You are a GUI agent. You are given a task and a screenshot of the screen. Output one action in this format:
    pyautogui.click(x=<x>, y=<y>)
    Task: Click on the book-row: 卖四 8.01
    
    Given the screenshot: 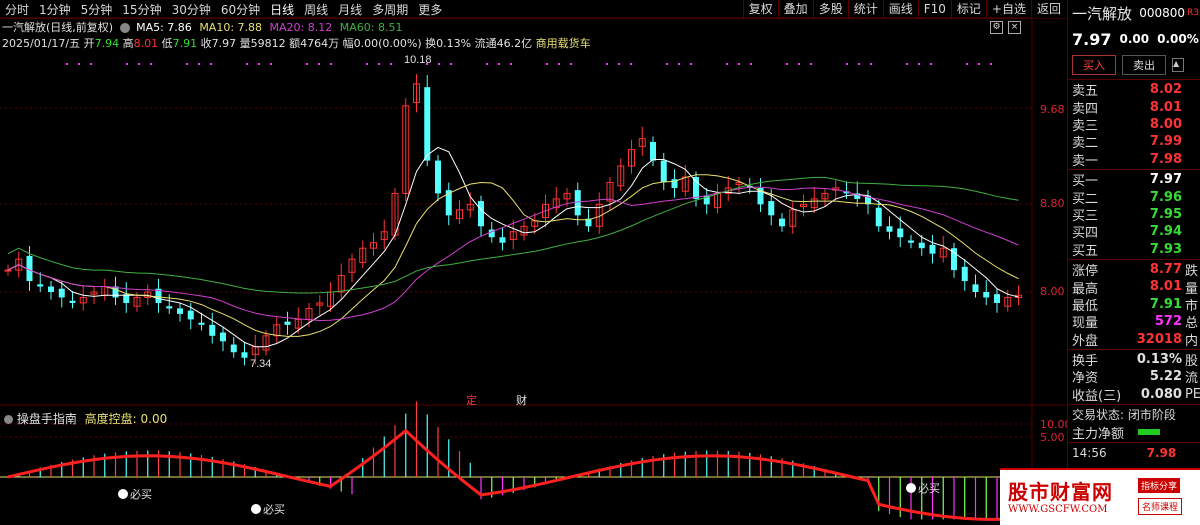 What is the action you would take?
    pyautogui.click(x=1134, y=107)
    